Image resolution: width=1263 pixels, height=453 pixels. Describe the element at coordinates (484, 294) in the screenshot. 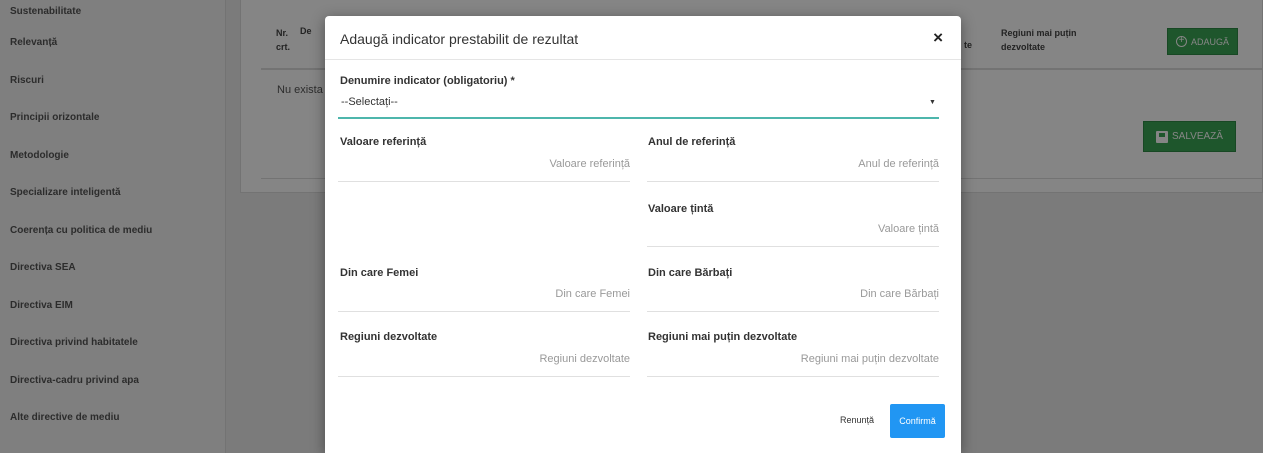

I see `femei-input: Din care Femei` at that location.